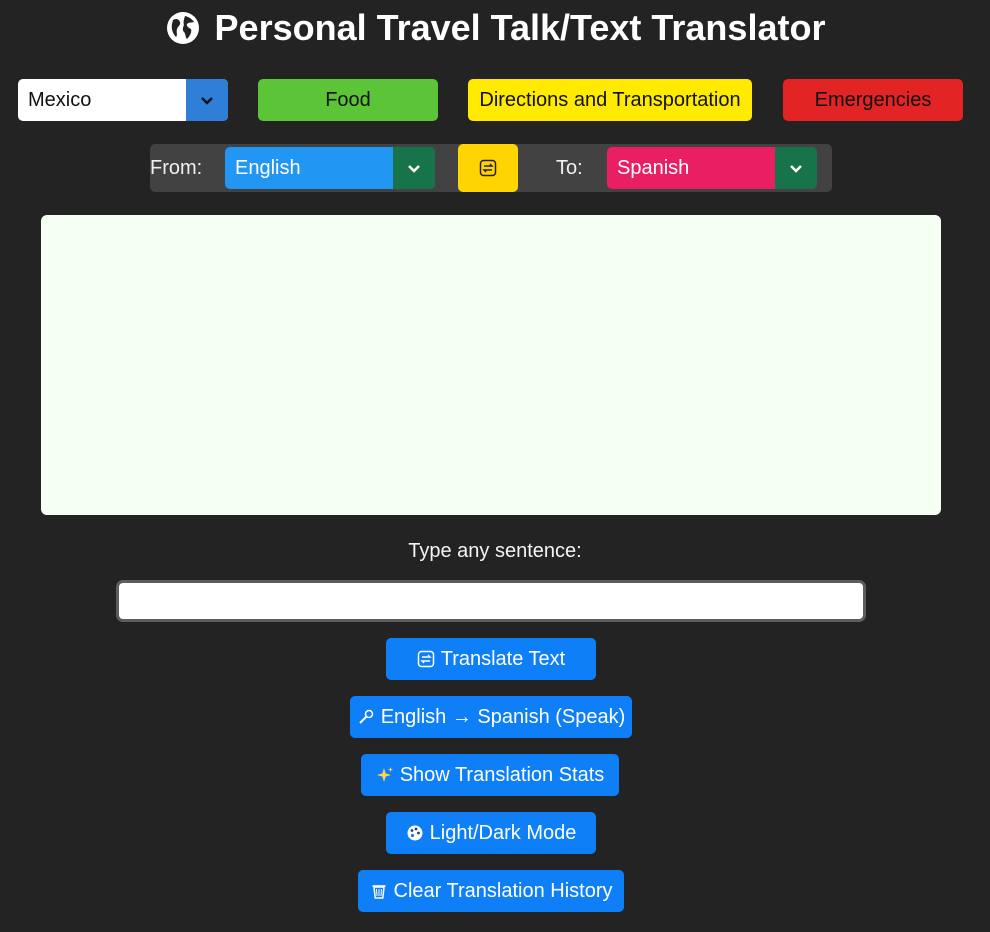 This screenshot has width=990, height=932. I want to click on page-title-text: Personal Travel Talk/Text Translator, so click(520, 27).